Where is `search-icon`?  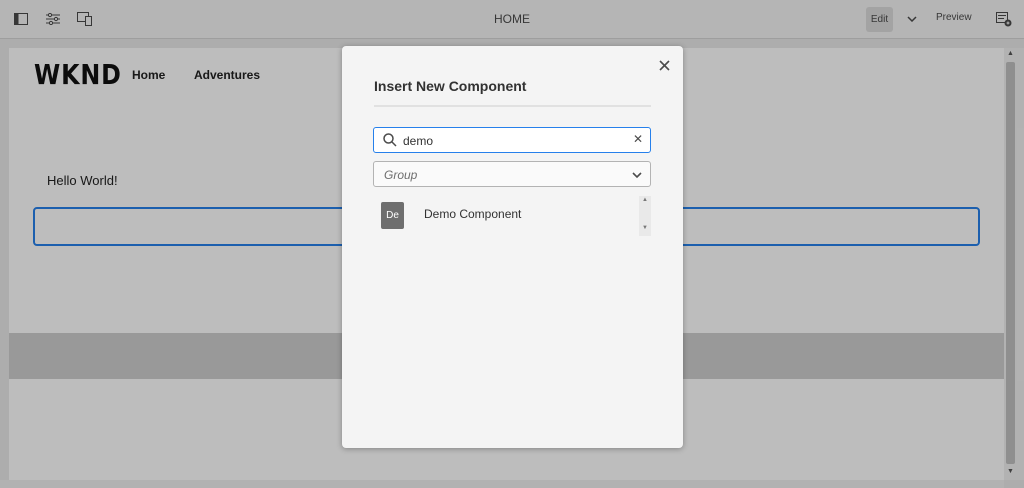 search-icon is located at coordinates (390, 140).